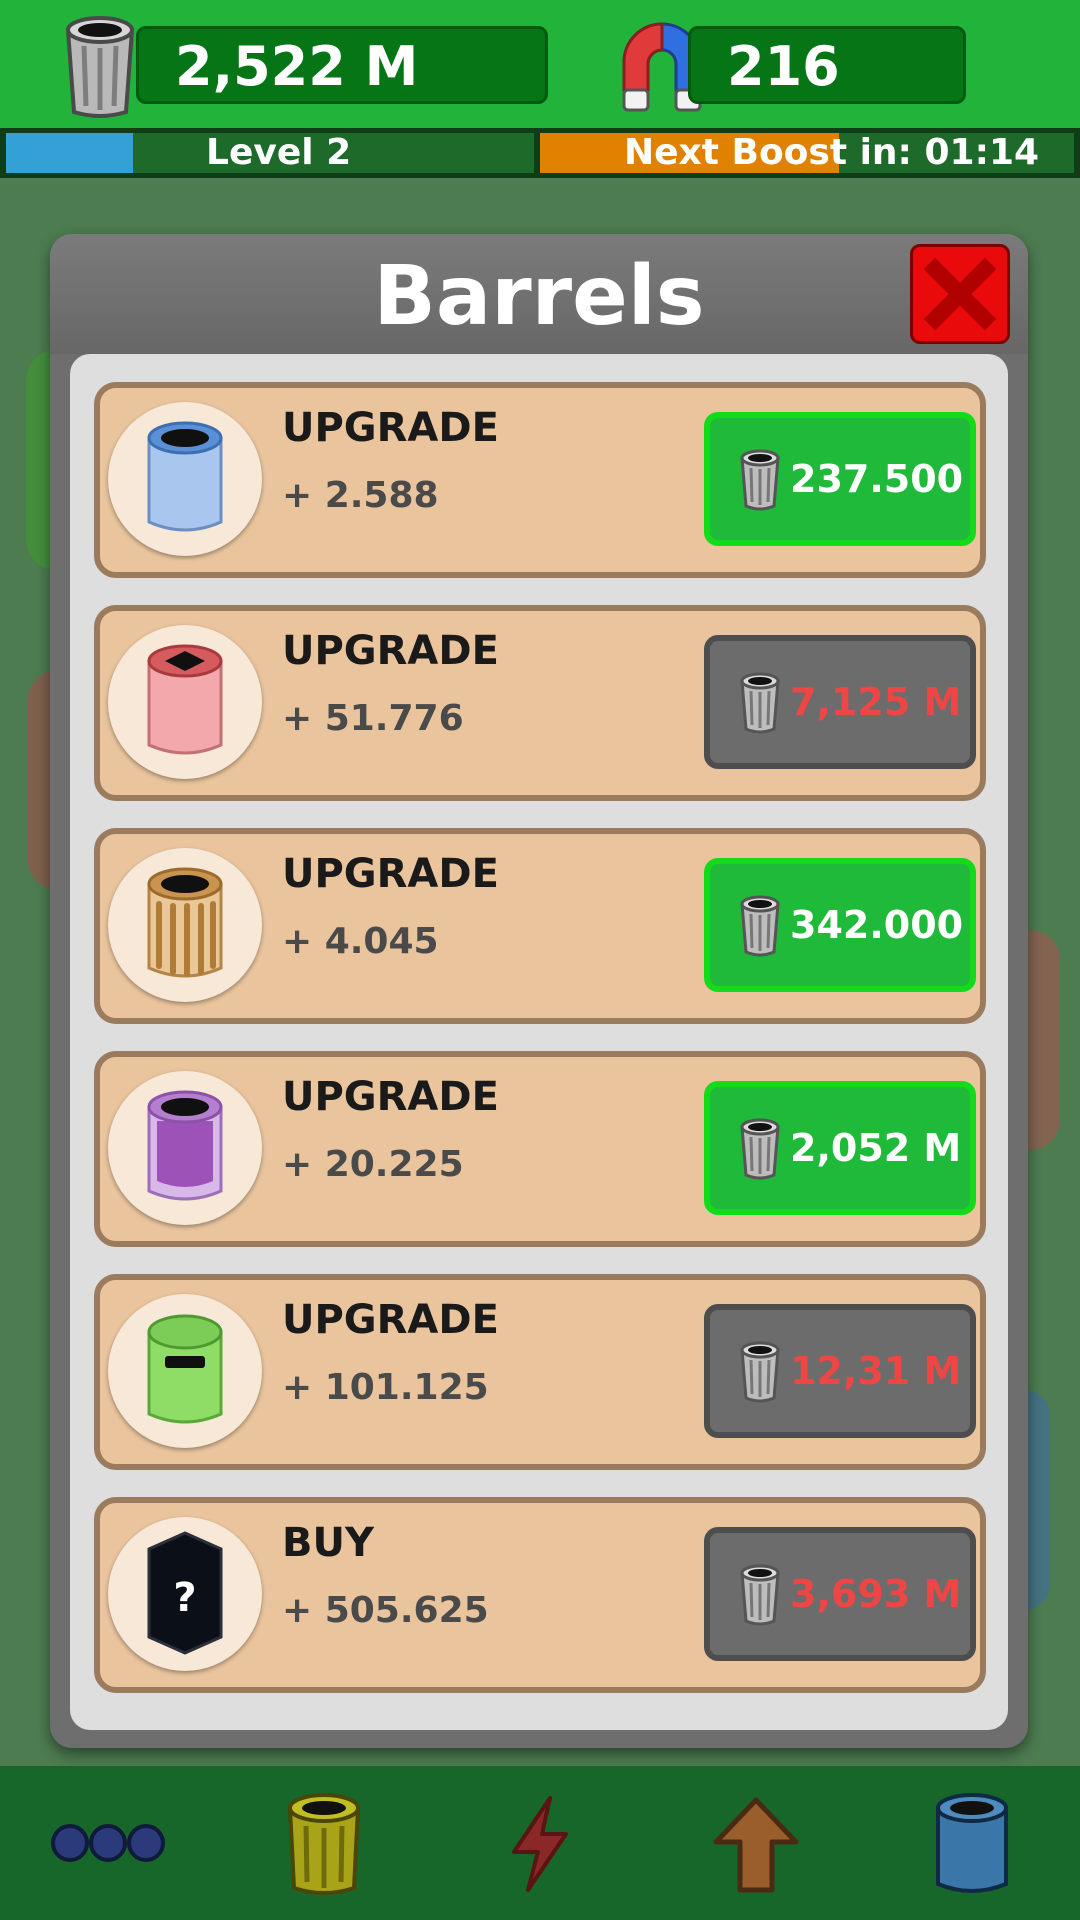 The width and height of the screenshot is (1080, 1920). I want to click on boost-label: Next Boost in: 01:14, so click(832, 152).